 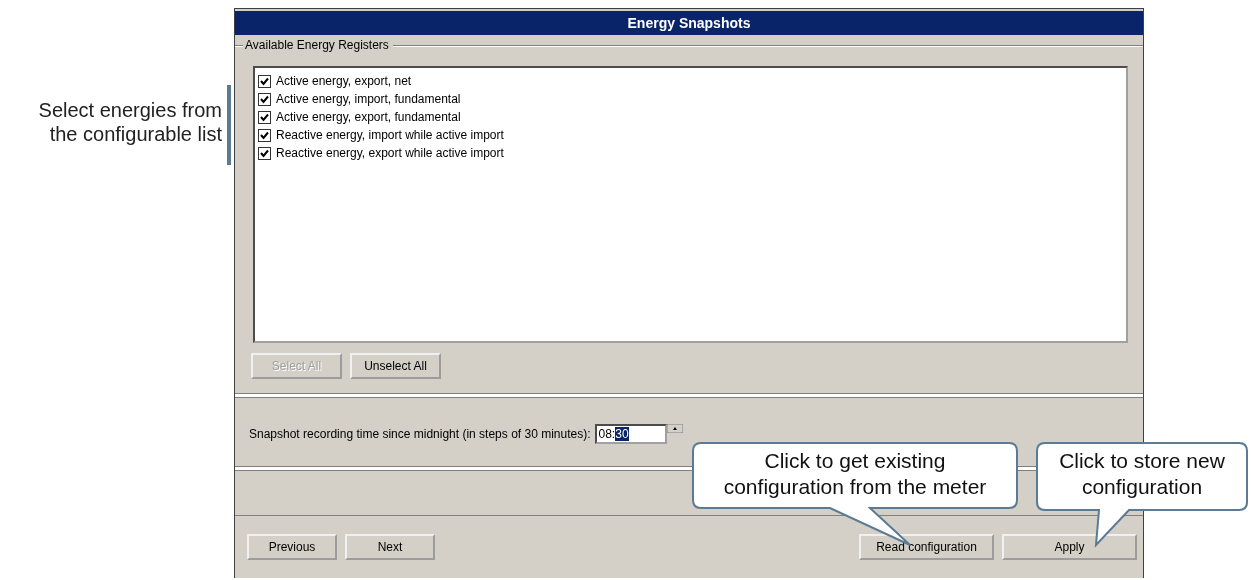 What do you see at coordinates (368, 99) in the screenshot?
I see `register-label: Active energy, import, fundamental` at bounding box center [368, 99].